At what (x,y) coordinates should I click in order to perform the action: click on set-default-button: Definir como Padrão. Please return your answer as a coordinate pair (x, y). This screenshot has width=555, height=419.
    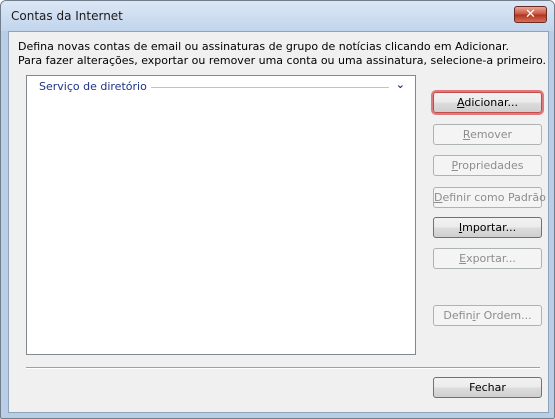
    Looking at the image, I should click on (489, 197).